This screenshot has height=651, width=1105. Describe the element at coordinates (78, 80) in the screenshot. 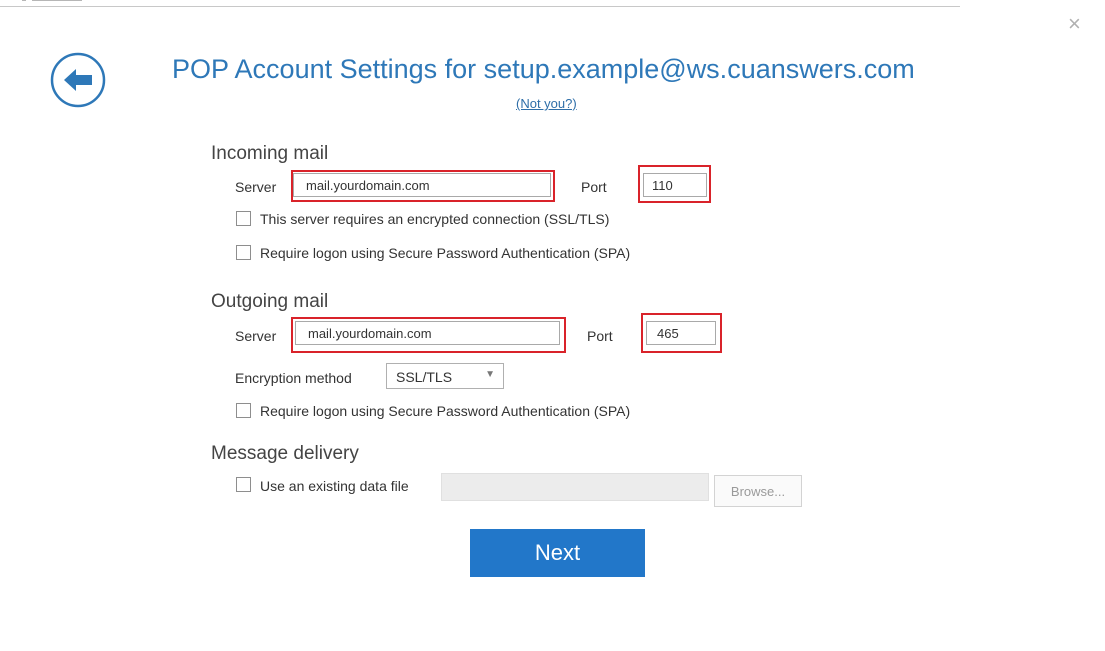

I see `back-arrow-icon` at that location.